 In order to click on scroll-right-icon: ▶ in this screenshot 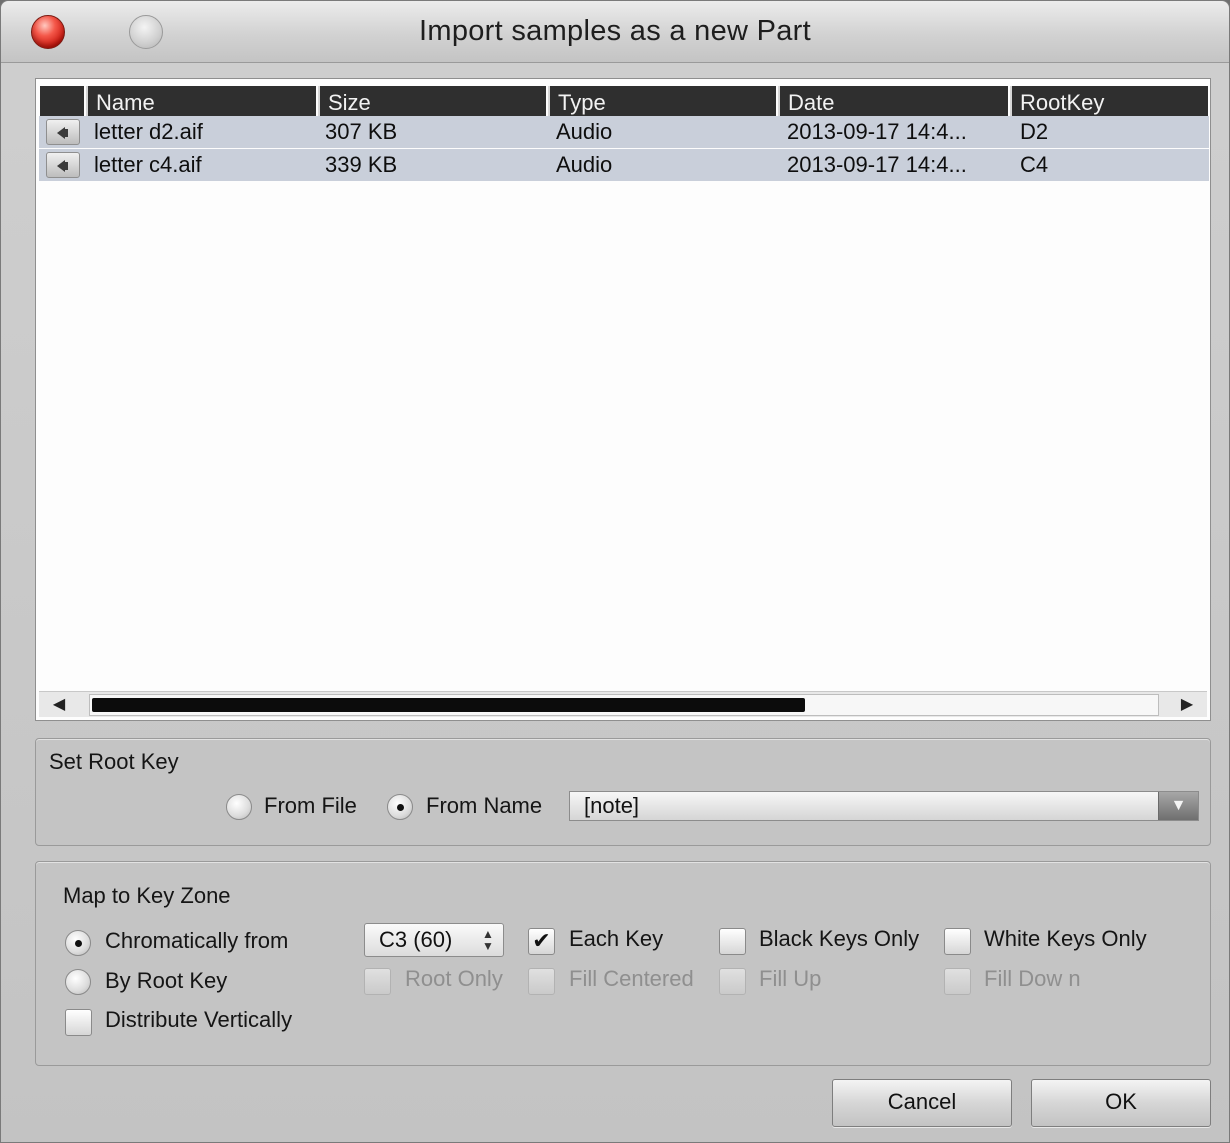, I will do `click(1187, 705)`.